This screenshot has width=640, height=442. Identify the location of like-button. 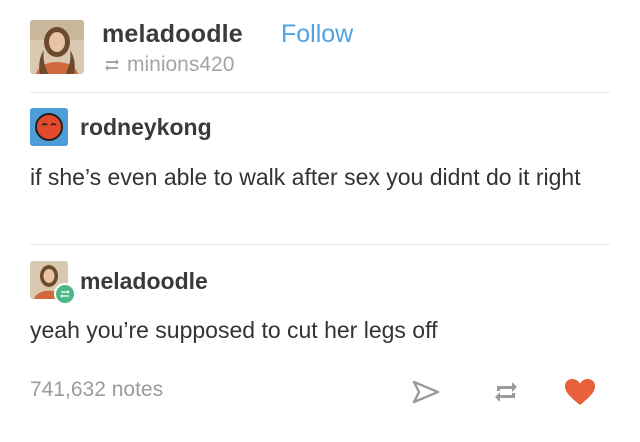
(580, 392).